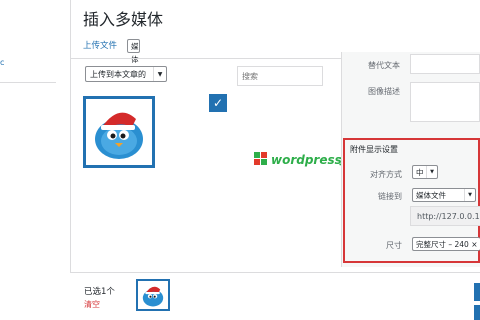 The width and height of the screenshot is (480, 320). What do you see at coordinates (445, 216) in the screenshot?
I see `link-url-field: http://127.0.0.1` at bounding box center [445, 216].